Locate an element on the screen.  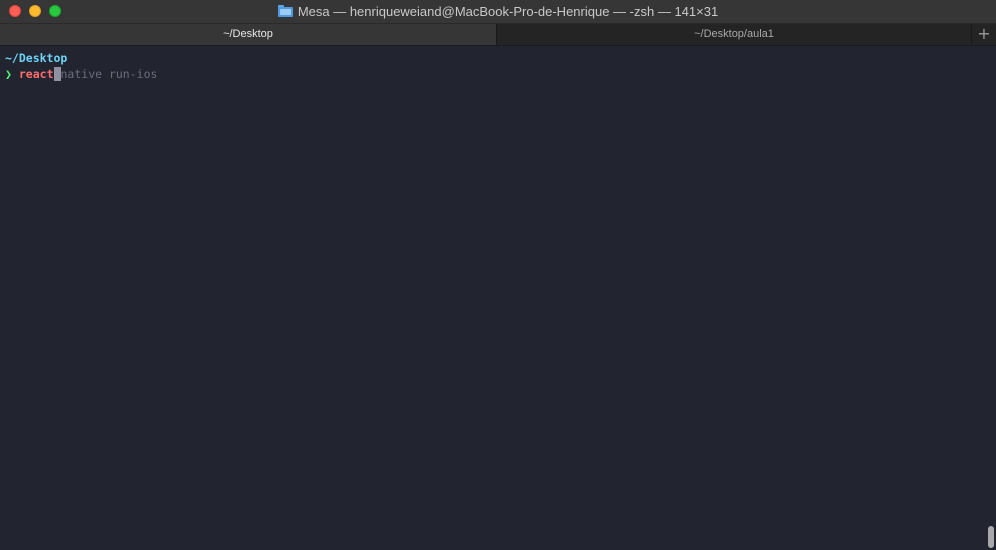
cwd-line: ~/Desktop is located at coordinates (500, 58).